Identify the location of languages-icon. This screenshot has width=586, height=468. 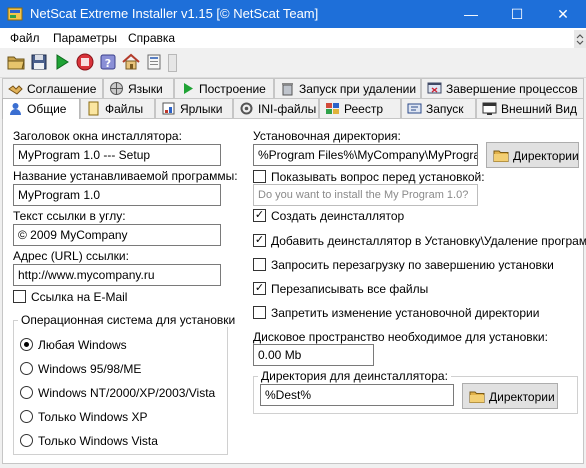
(116, 88).